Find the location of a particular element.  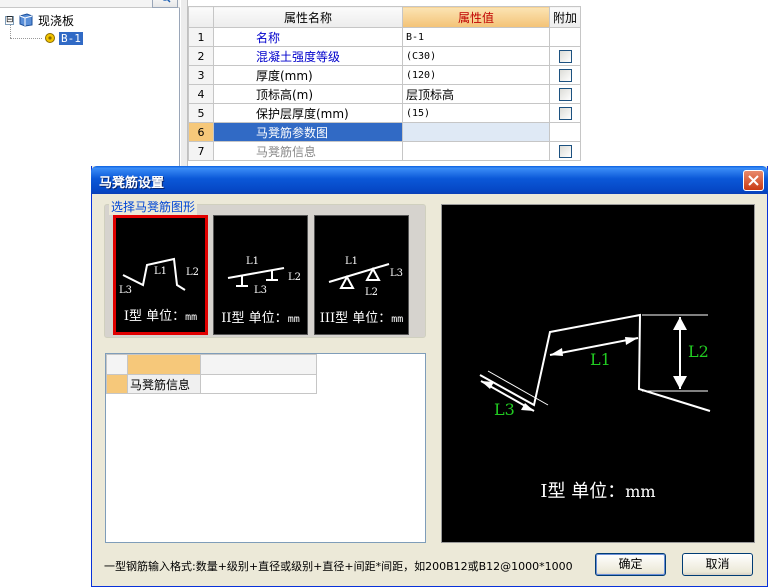

table-row: 5 保护层厚度(mm) (15) is located at coordinates (384, 113).